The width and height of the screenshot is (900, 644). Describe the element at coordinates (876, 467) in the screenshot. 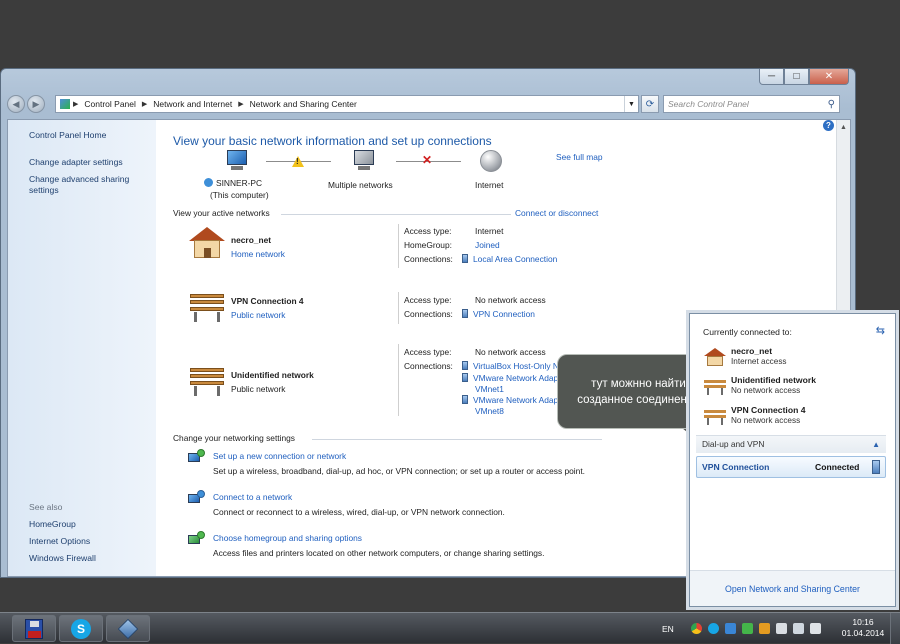

I see `vpn-adapter-icon` at that location.